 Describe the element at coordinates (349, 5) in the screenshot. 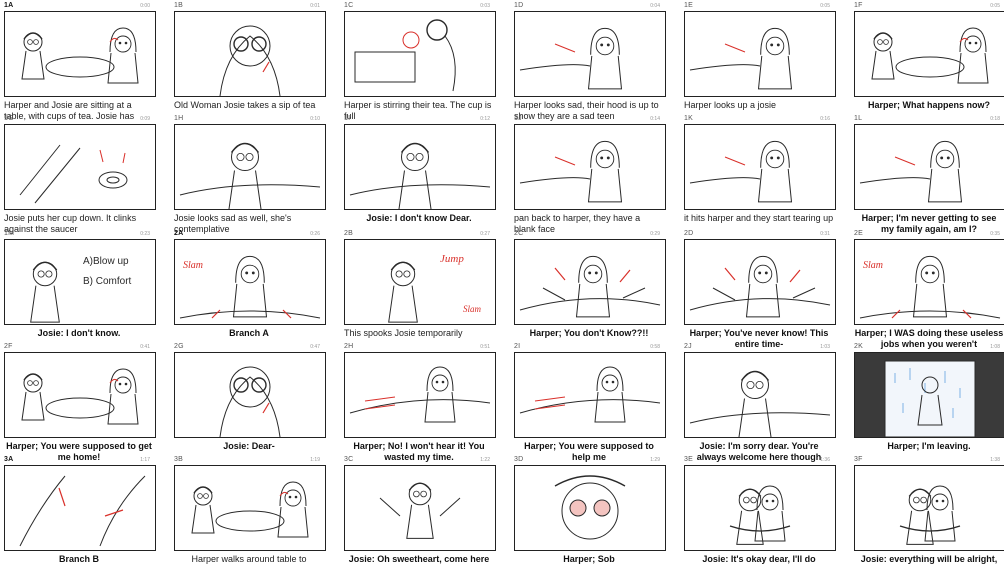

I see `panel-code: 1C` at that location.